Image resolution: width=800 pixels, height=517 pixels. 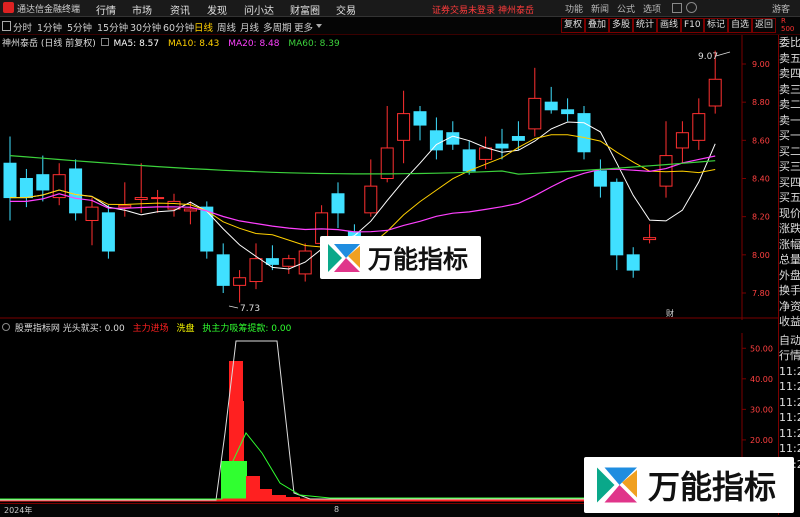 I want to click on tab-30min: 30分钟, so click(x=145, y=27).